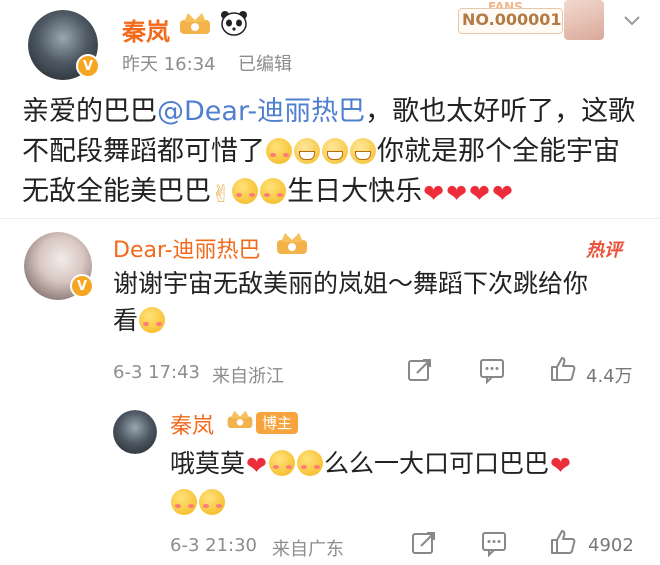 The width and height of the screenshot is (660, 565). Describe the element at coordinates (116, 191) in the screenshot. I see `post-text-line3-a: 无敌全能美巴巴` at that location.